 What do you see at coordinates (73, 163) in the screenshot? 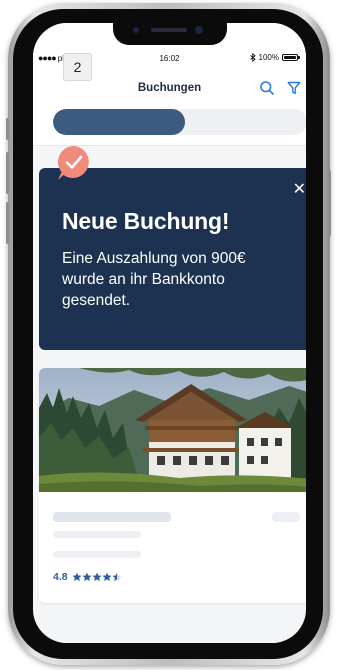
I see `check-icon` at bounding box center [73, 163].